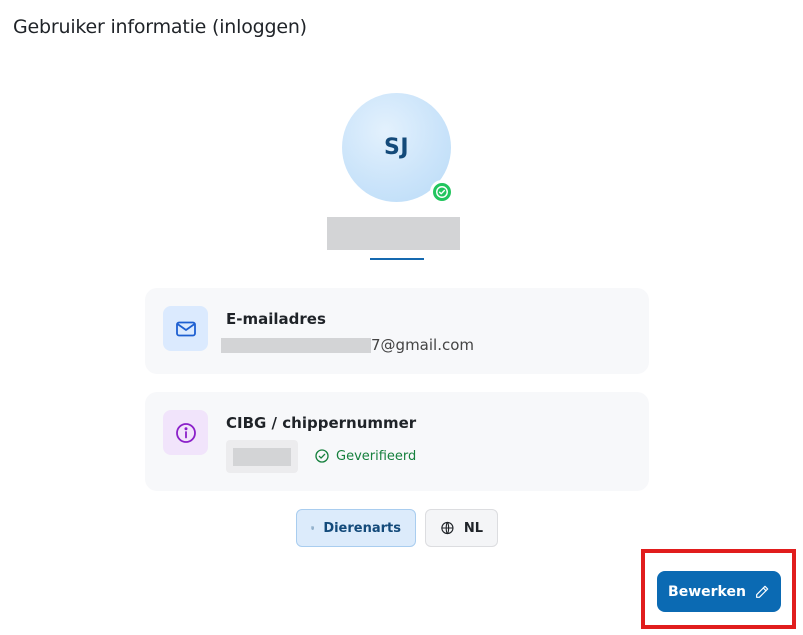  Describe the element at coordinates (397, 441) in the screenshot. I see `cibg-card: CIBG / chippernummer Geverifieerd` at that location.